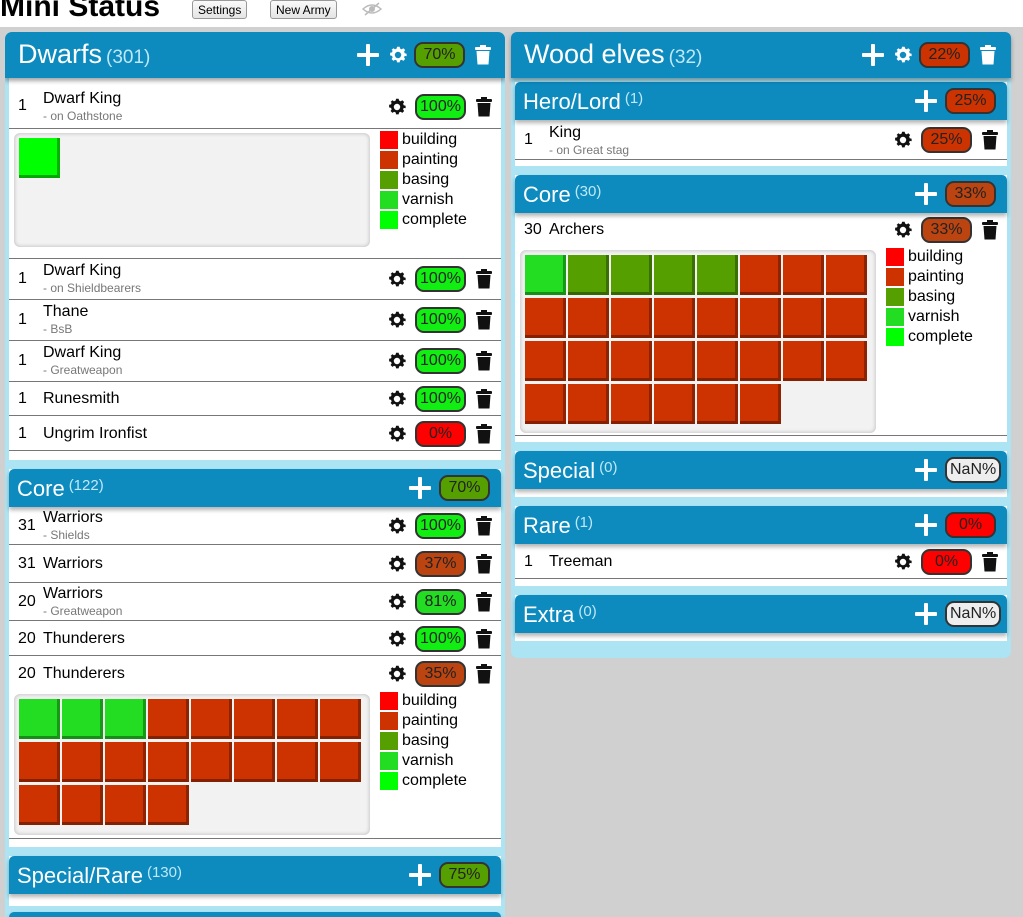  What do you see at coordinates (255, 673) in the screenshot?
I see `unit-row: 20 Thunderers 35%` at bounding box center [255, 673].